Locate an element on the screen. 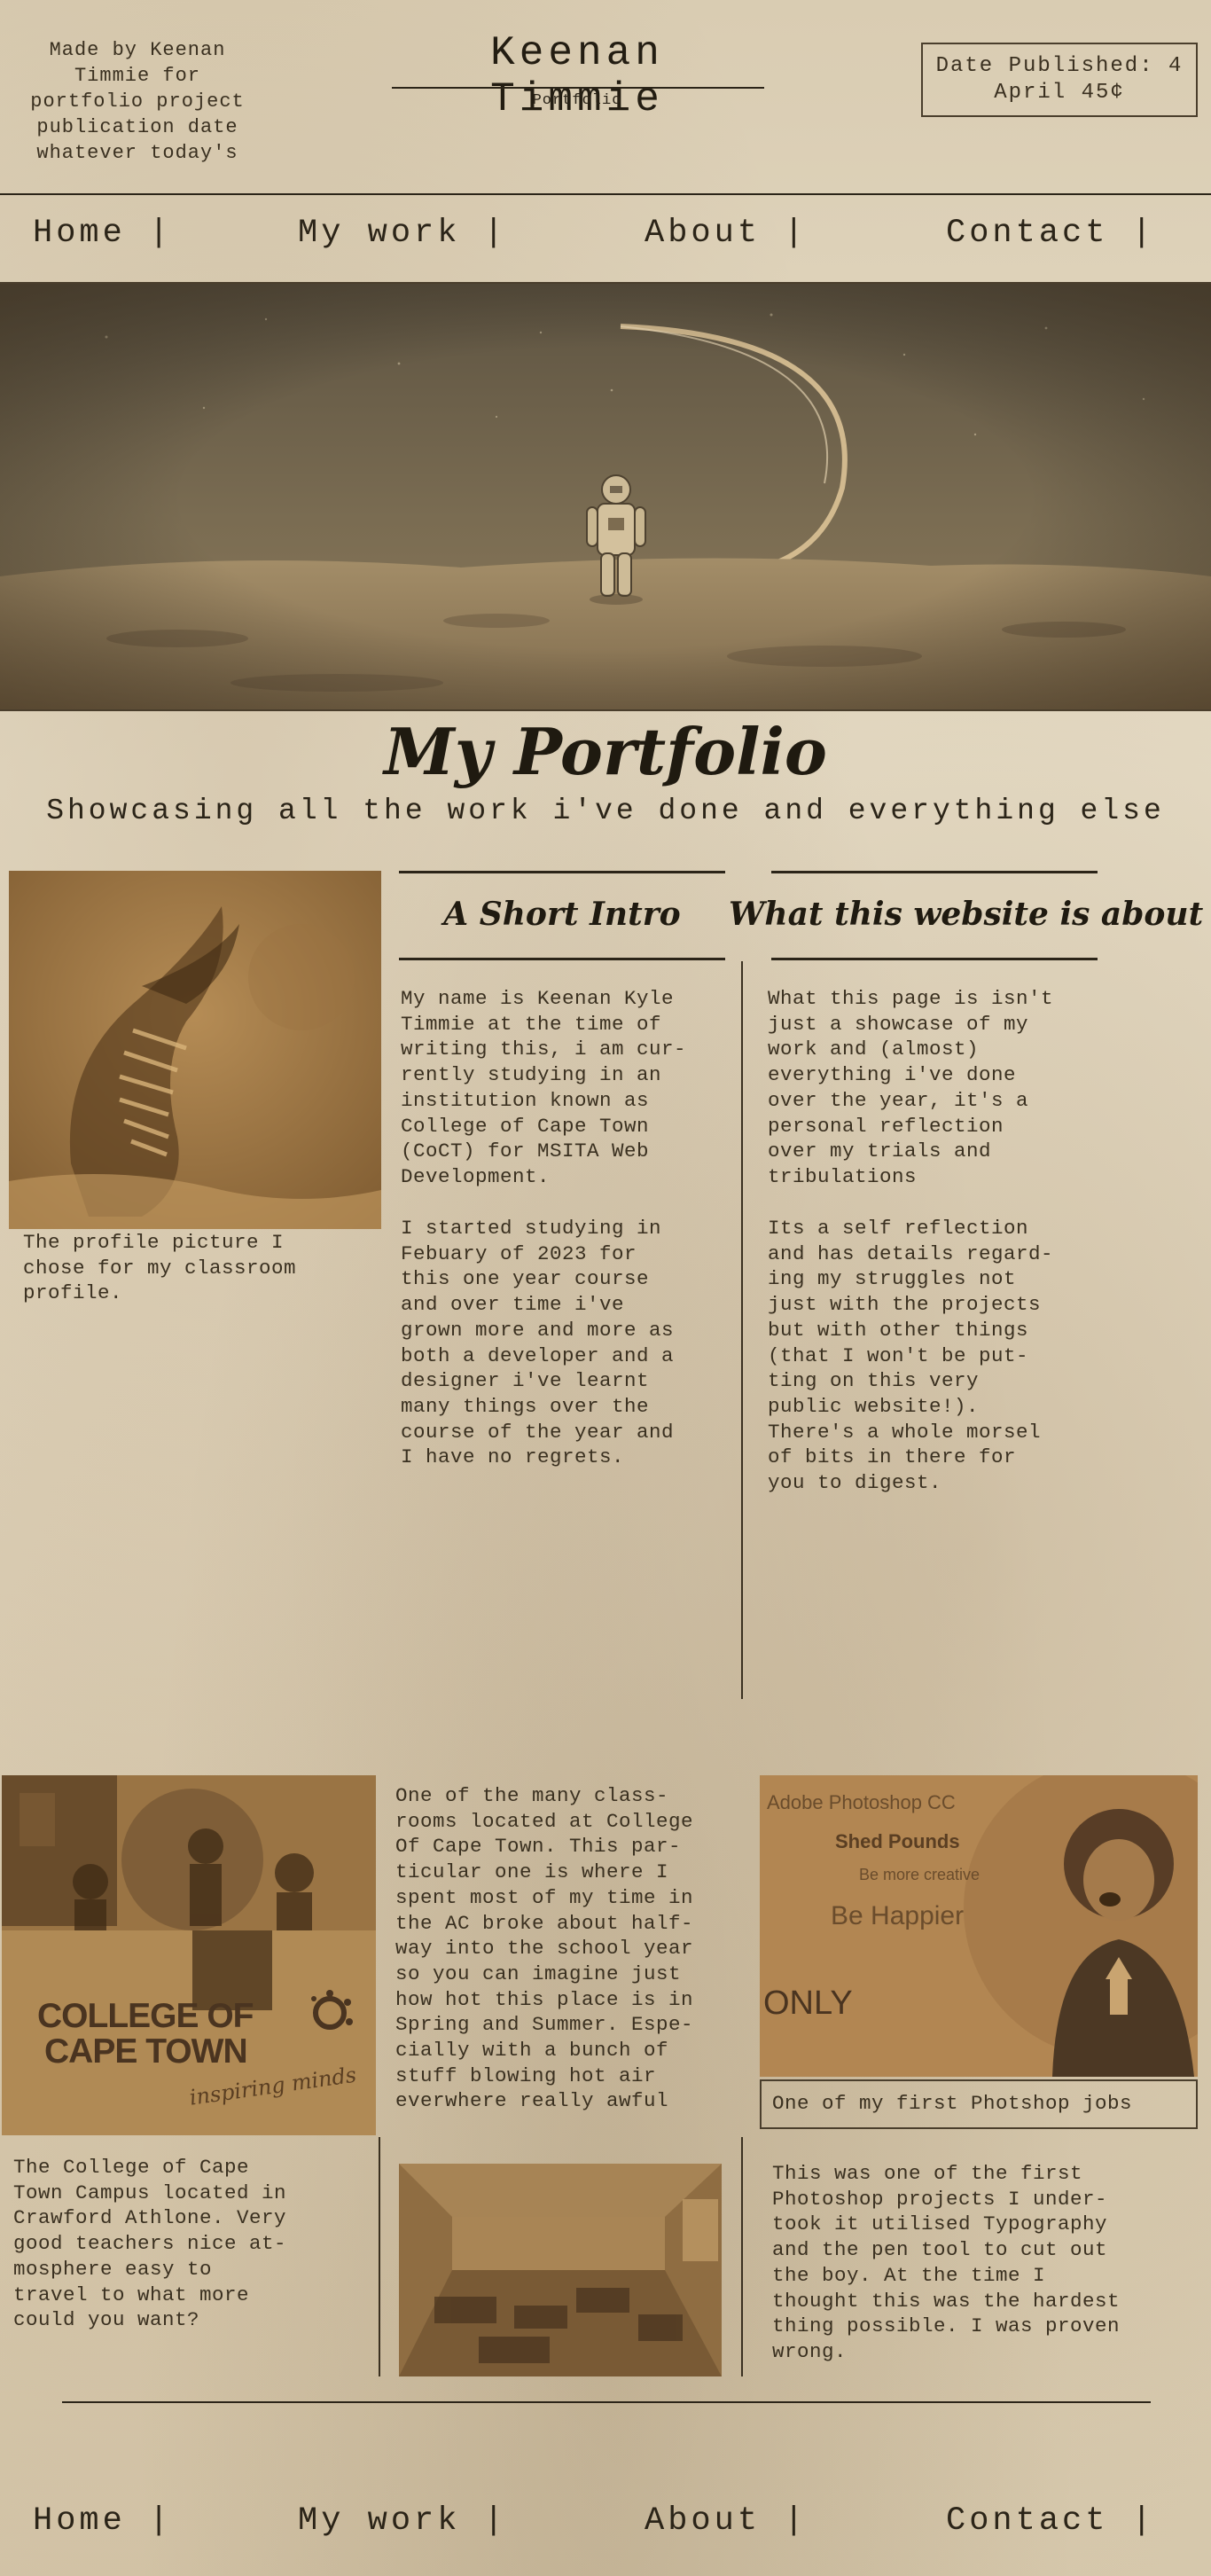 Image resolution: width=1211 pixels, height=2576 pixels. poster-line-5: ONLY is located at coordinates (808, 2003).